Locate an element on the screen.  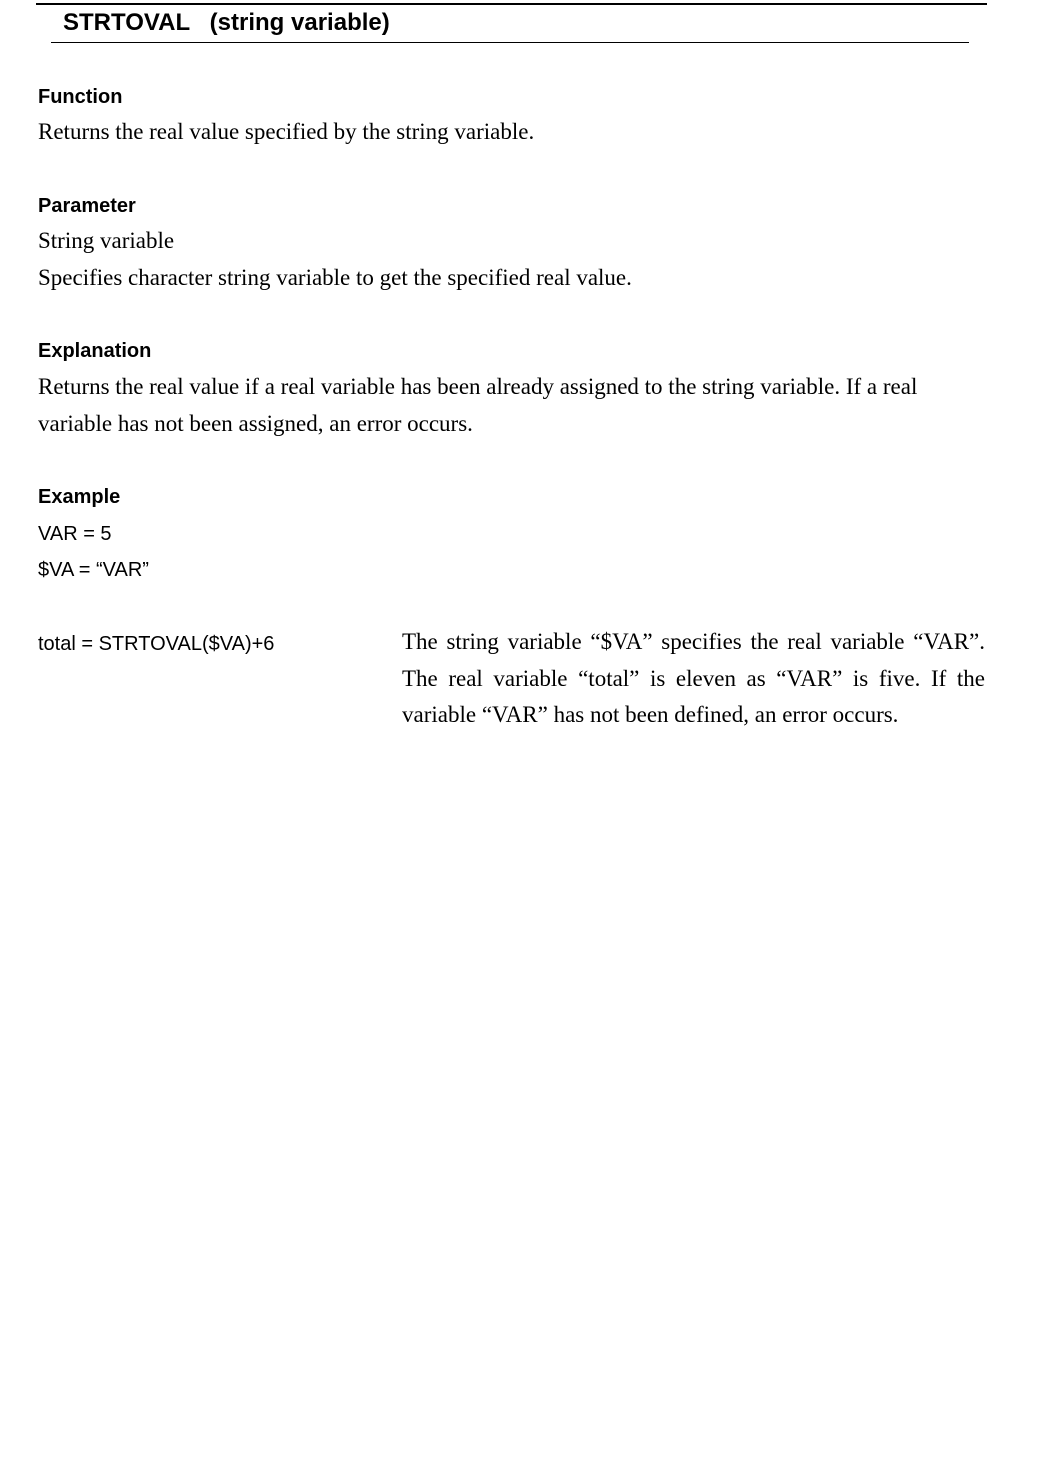
parameter-heading: Parameter is located at coordinates (87, 206).